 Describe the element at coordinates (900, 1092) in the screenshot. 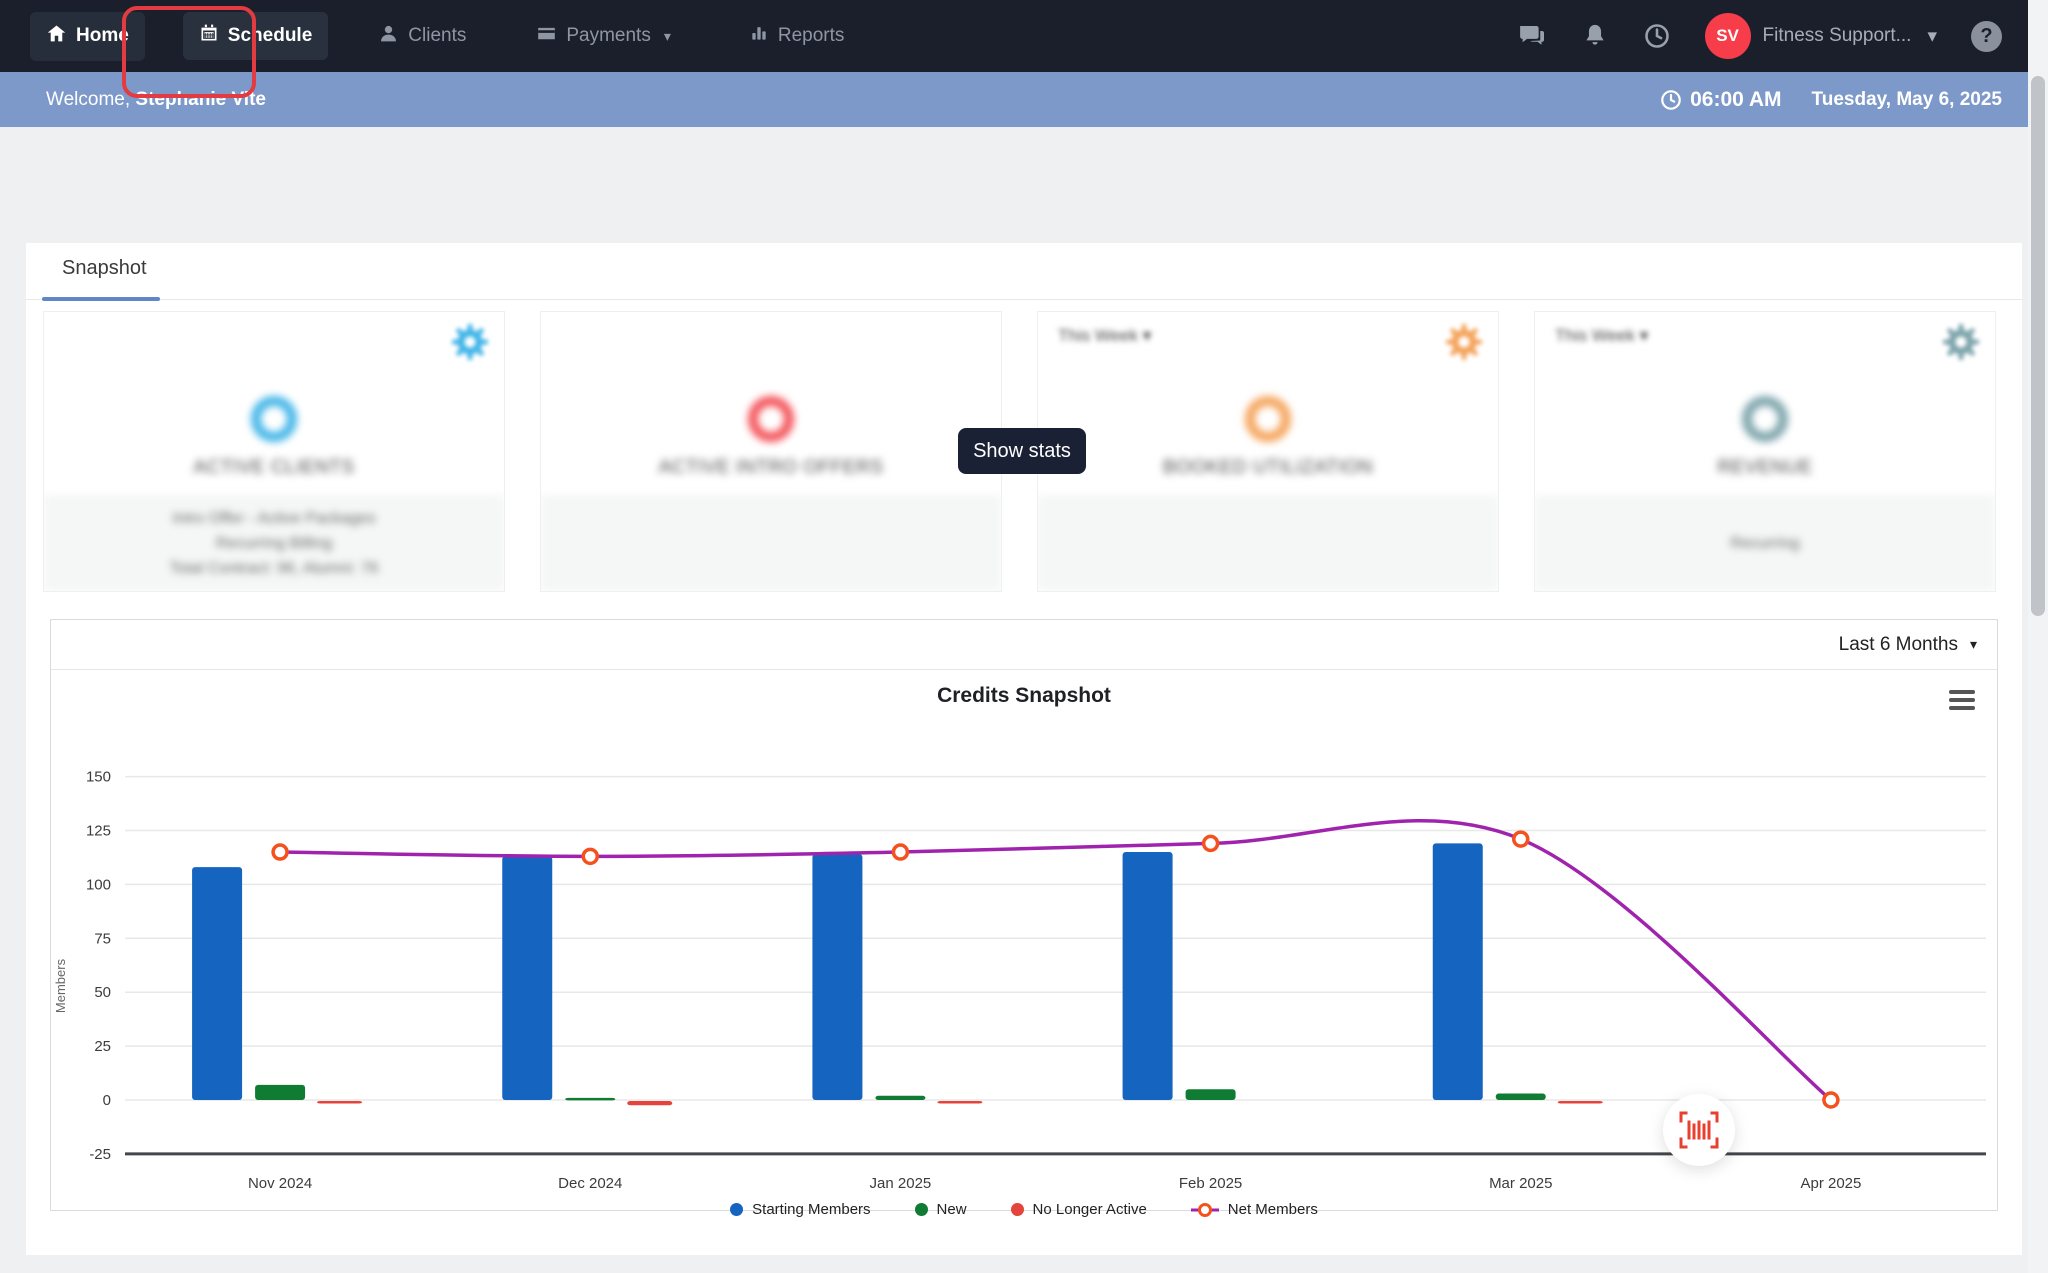

I see `bar-series-new` at that location.